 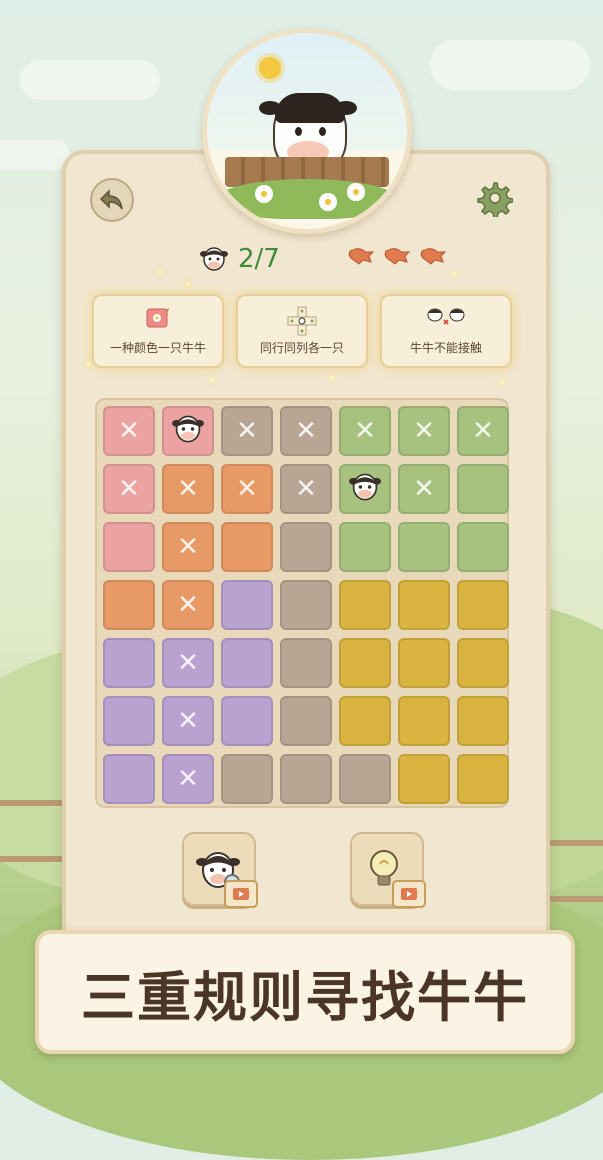 I want to click on progress-counter: 2/7, so click(x=259, y=259).